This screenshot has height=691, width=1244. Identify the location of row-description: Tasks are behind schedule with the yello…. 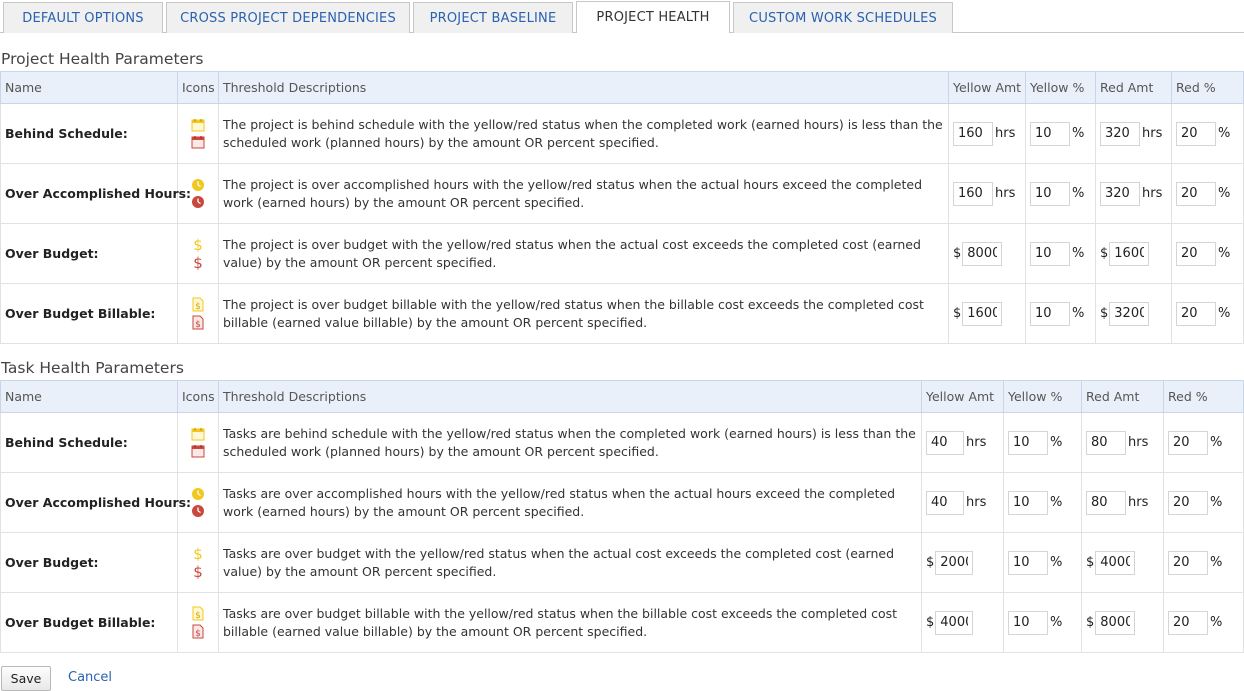
(570, 442).